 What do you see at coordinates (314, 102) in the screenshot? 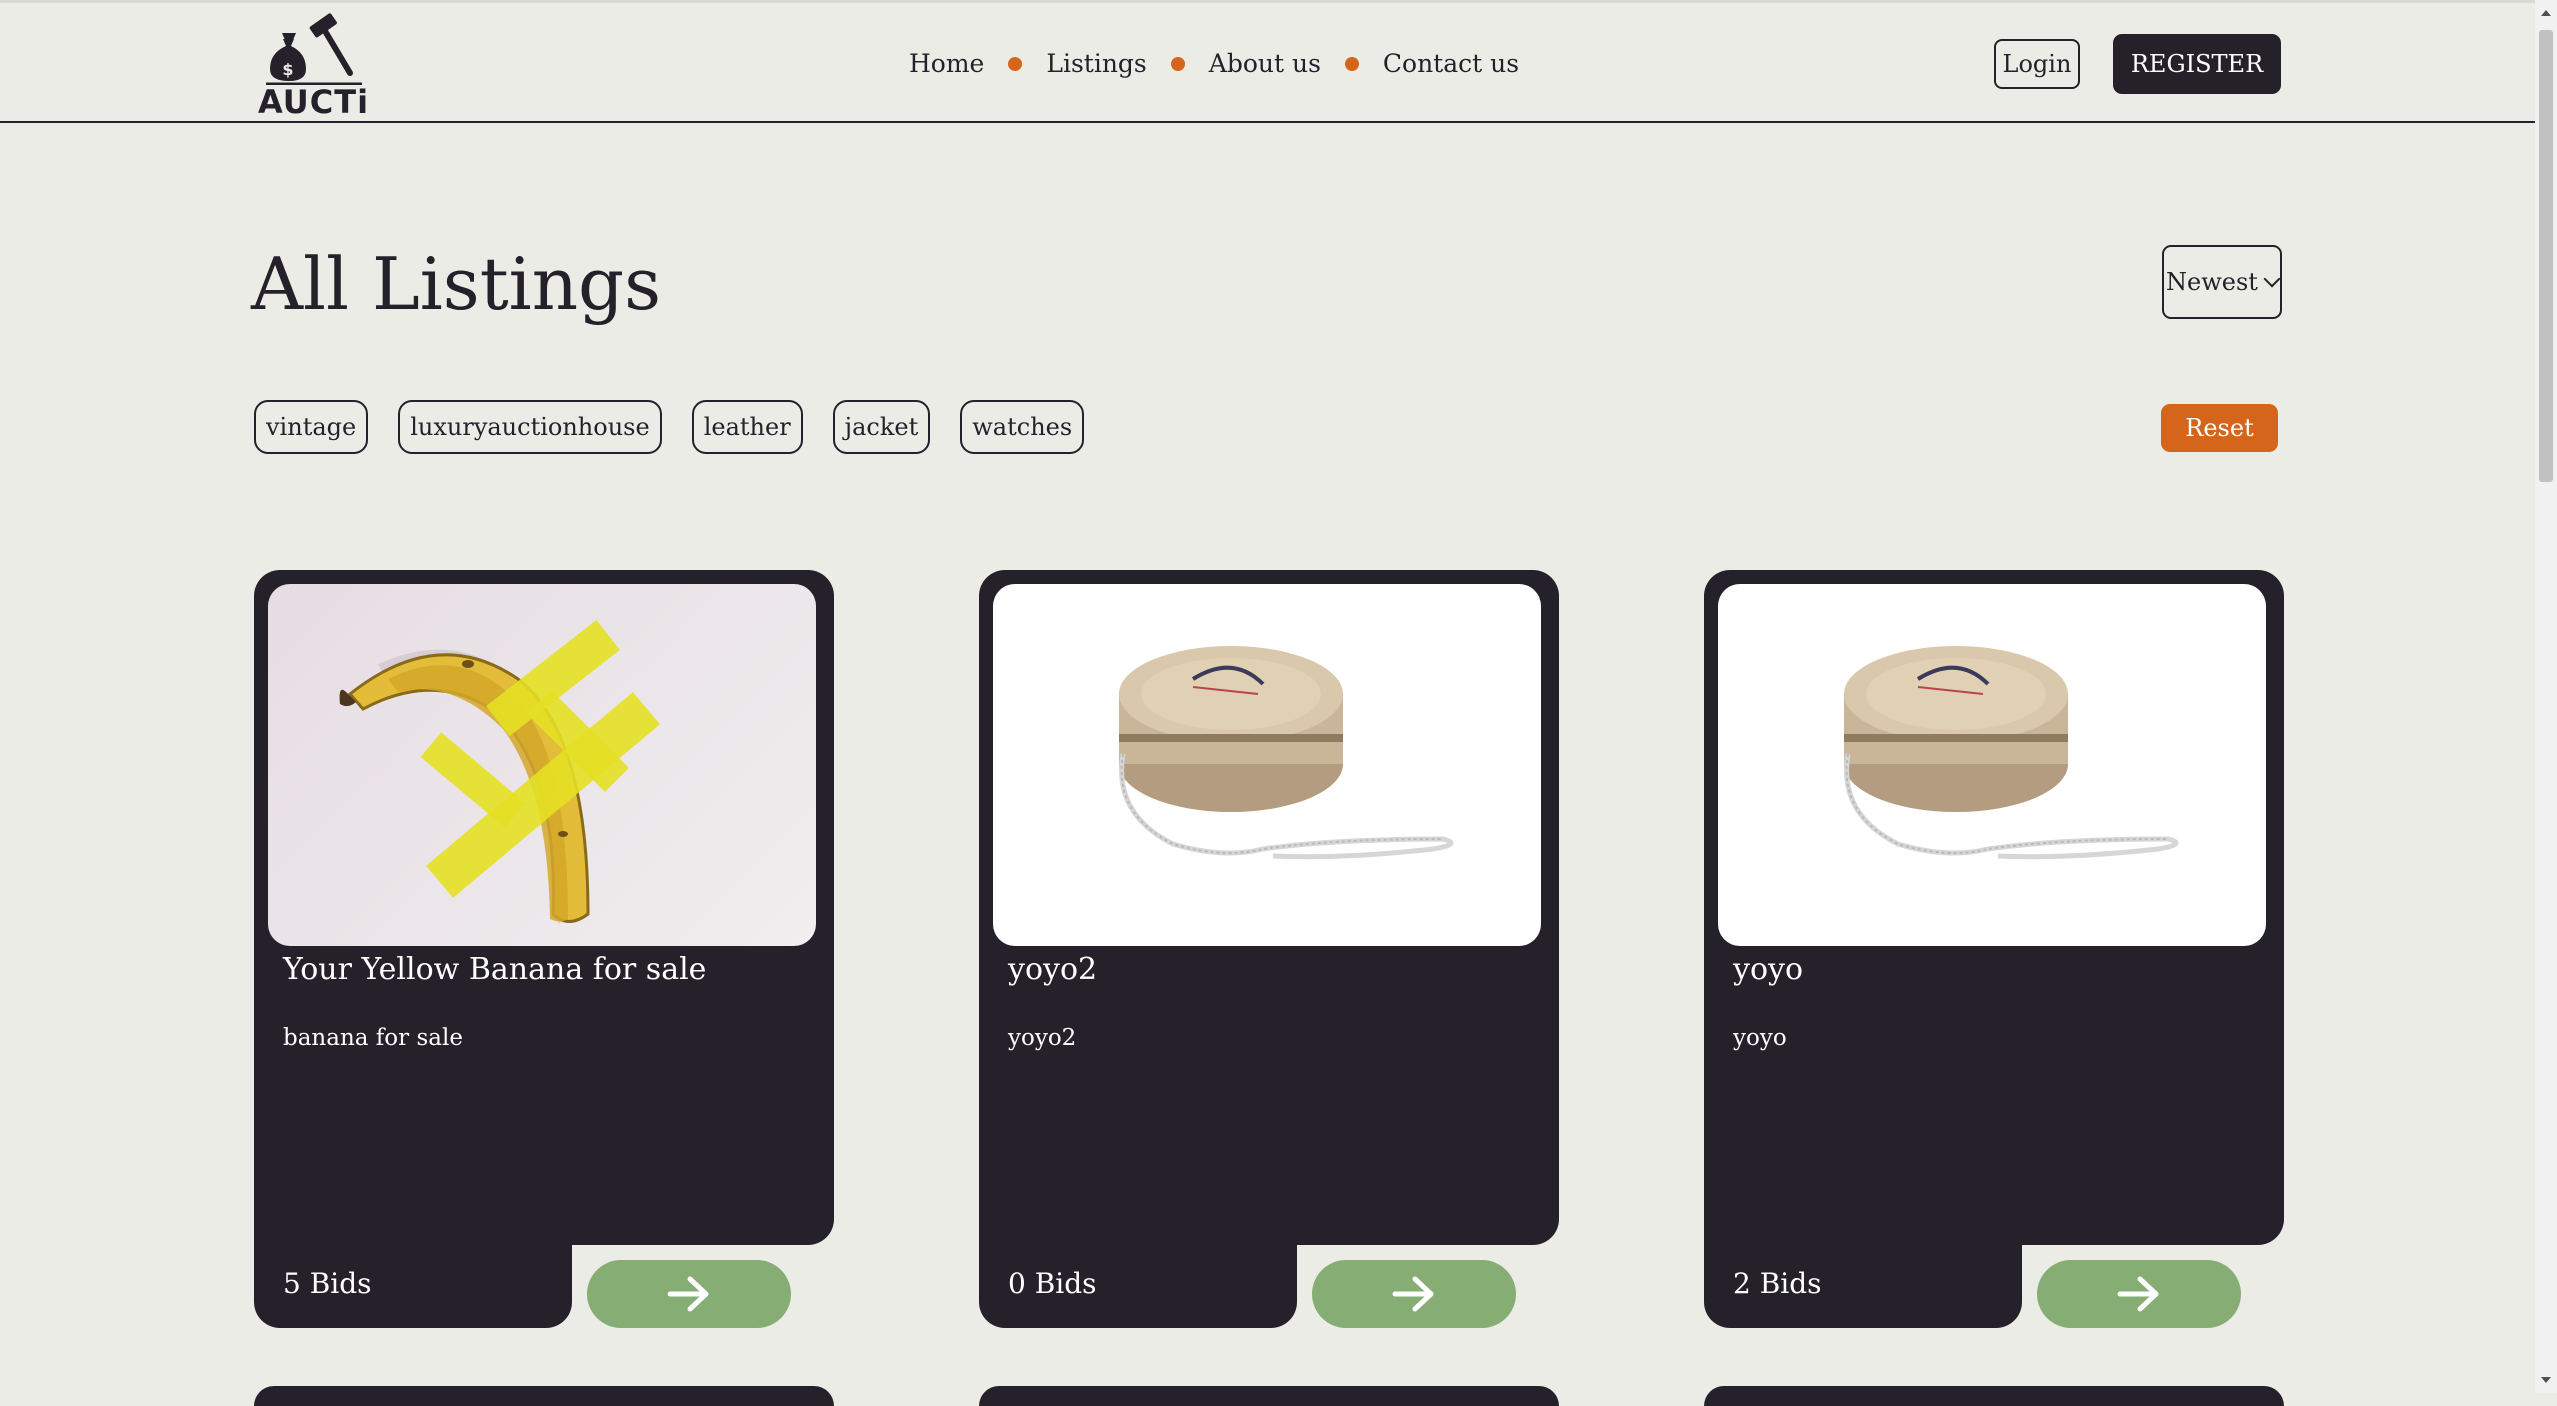
I see `brand-name: AUCTi` at bounding box center [314, 102].